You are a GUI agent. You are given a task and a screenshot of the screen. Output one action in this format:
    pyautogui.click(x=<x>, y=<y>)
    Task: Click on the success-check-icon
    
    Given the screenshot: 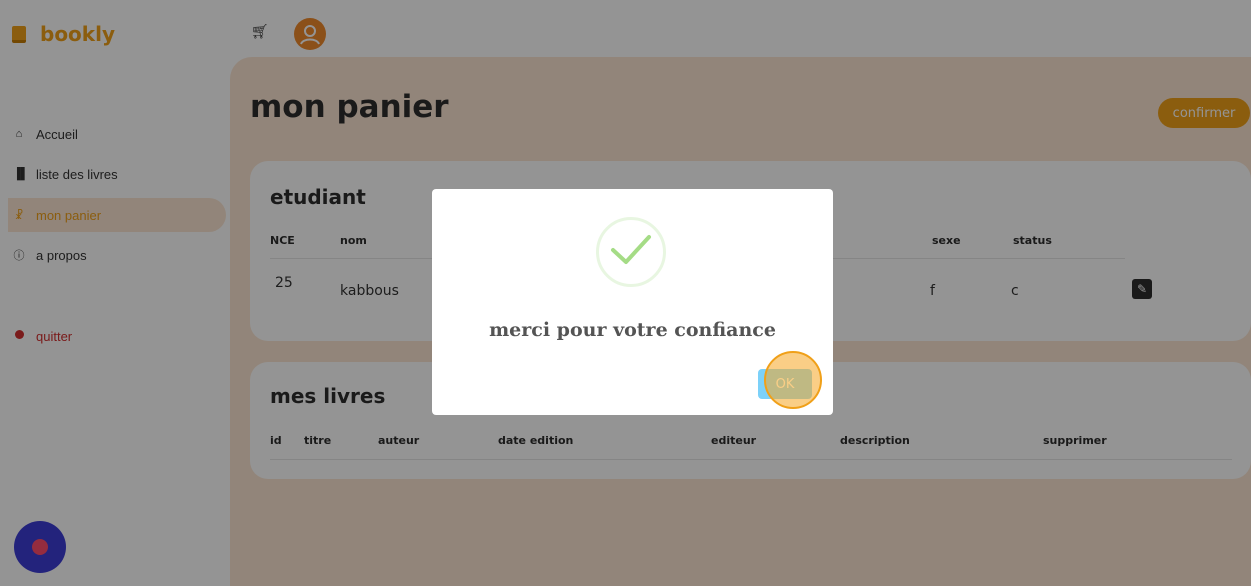 What is the action you would take?
    pyautogui.click(x=631, y=252)
    